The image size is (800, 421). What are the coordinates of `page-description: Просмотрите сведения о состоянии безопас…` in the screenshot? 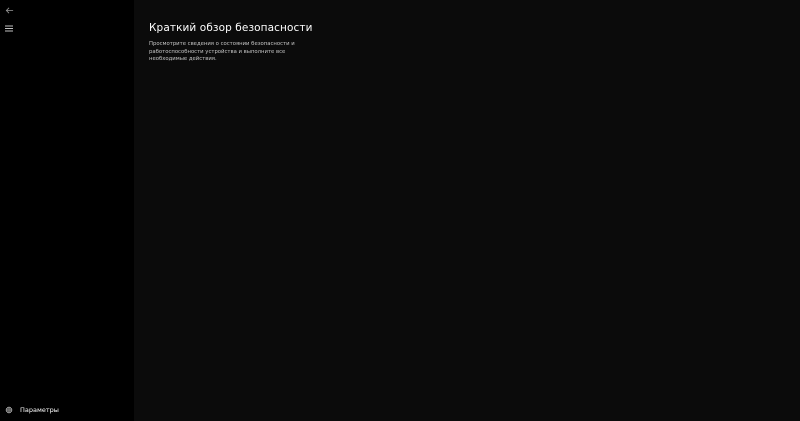 It's located at (222, 52).